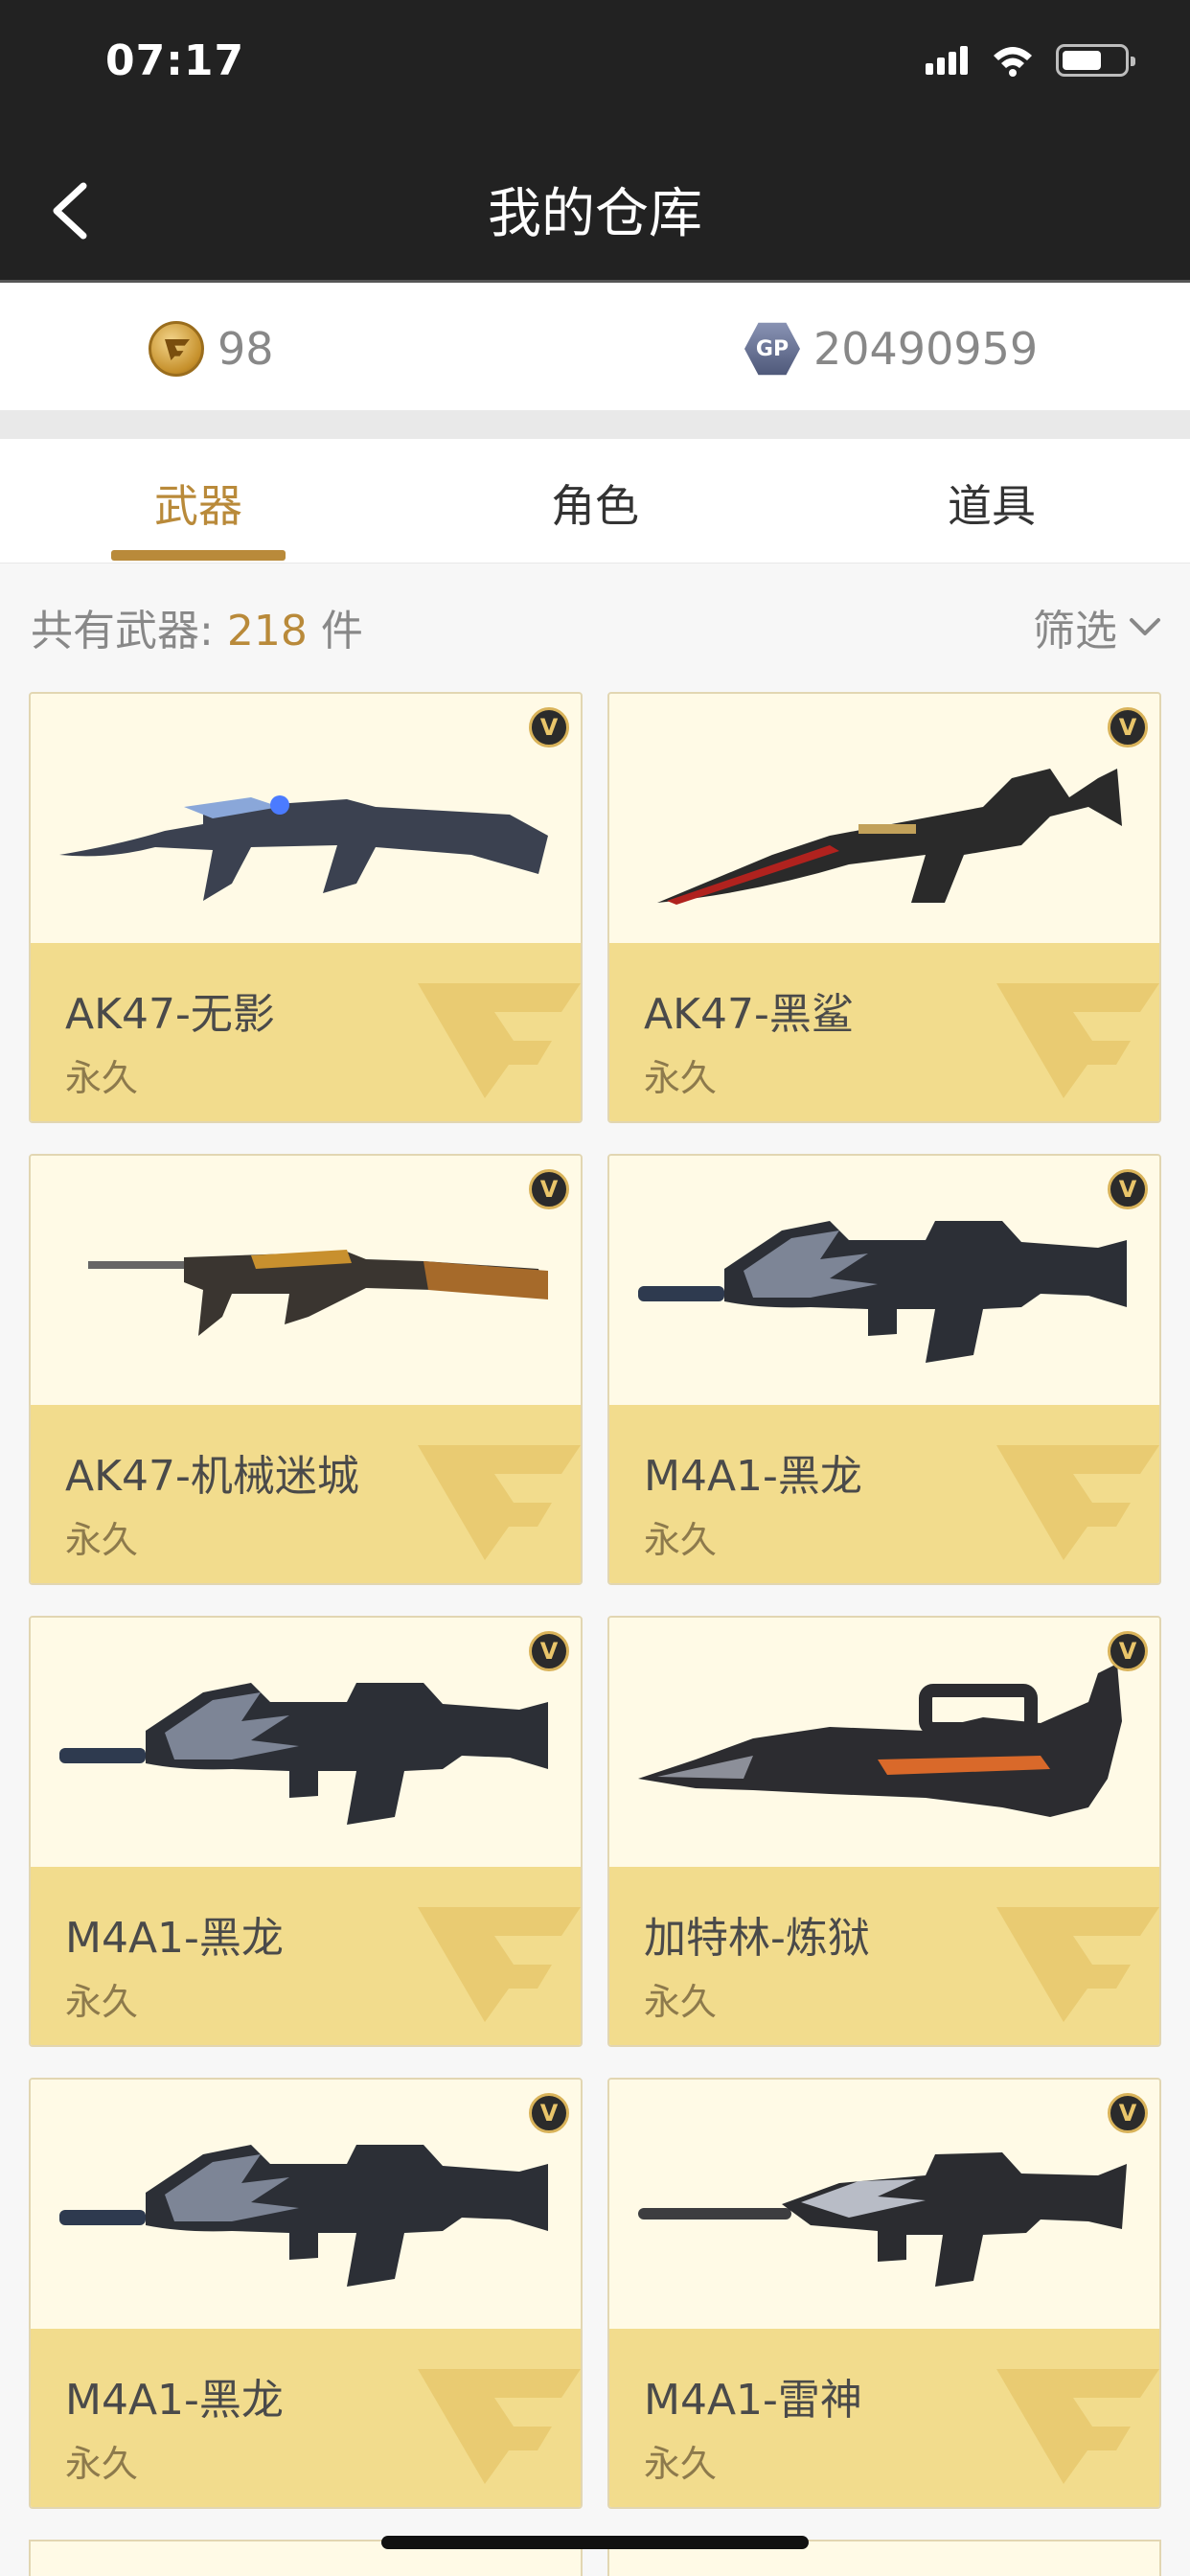 The width and height of the screenshot is (1190, 2576). Describe the element at coordinates (212, 349) in the screenshot. I see `cf-points: 98` at that location.